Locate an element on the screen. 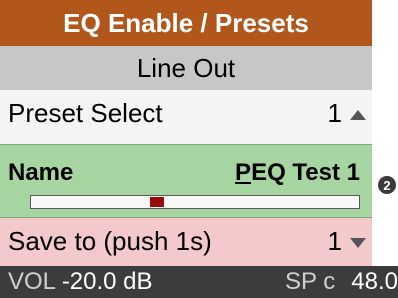 The width and height of the screenshot is (398, 298). name-slider-thumb is located at coordinates (157, 202).